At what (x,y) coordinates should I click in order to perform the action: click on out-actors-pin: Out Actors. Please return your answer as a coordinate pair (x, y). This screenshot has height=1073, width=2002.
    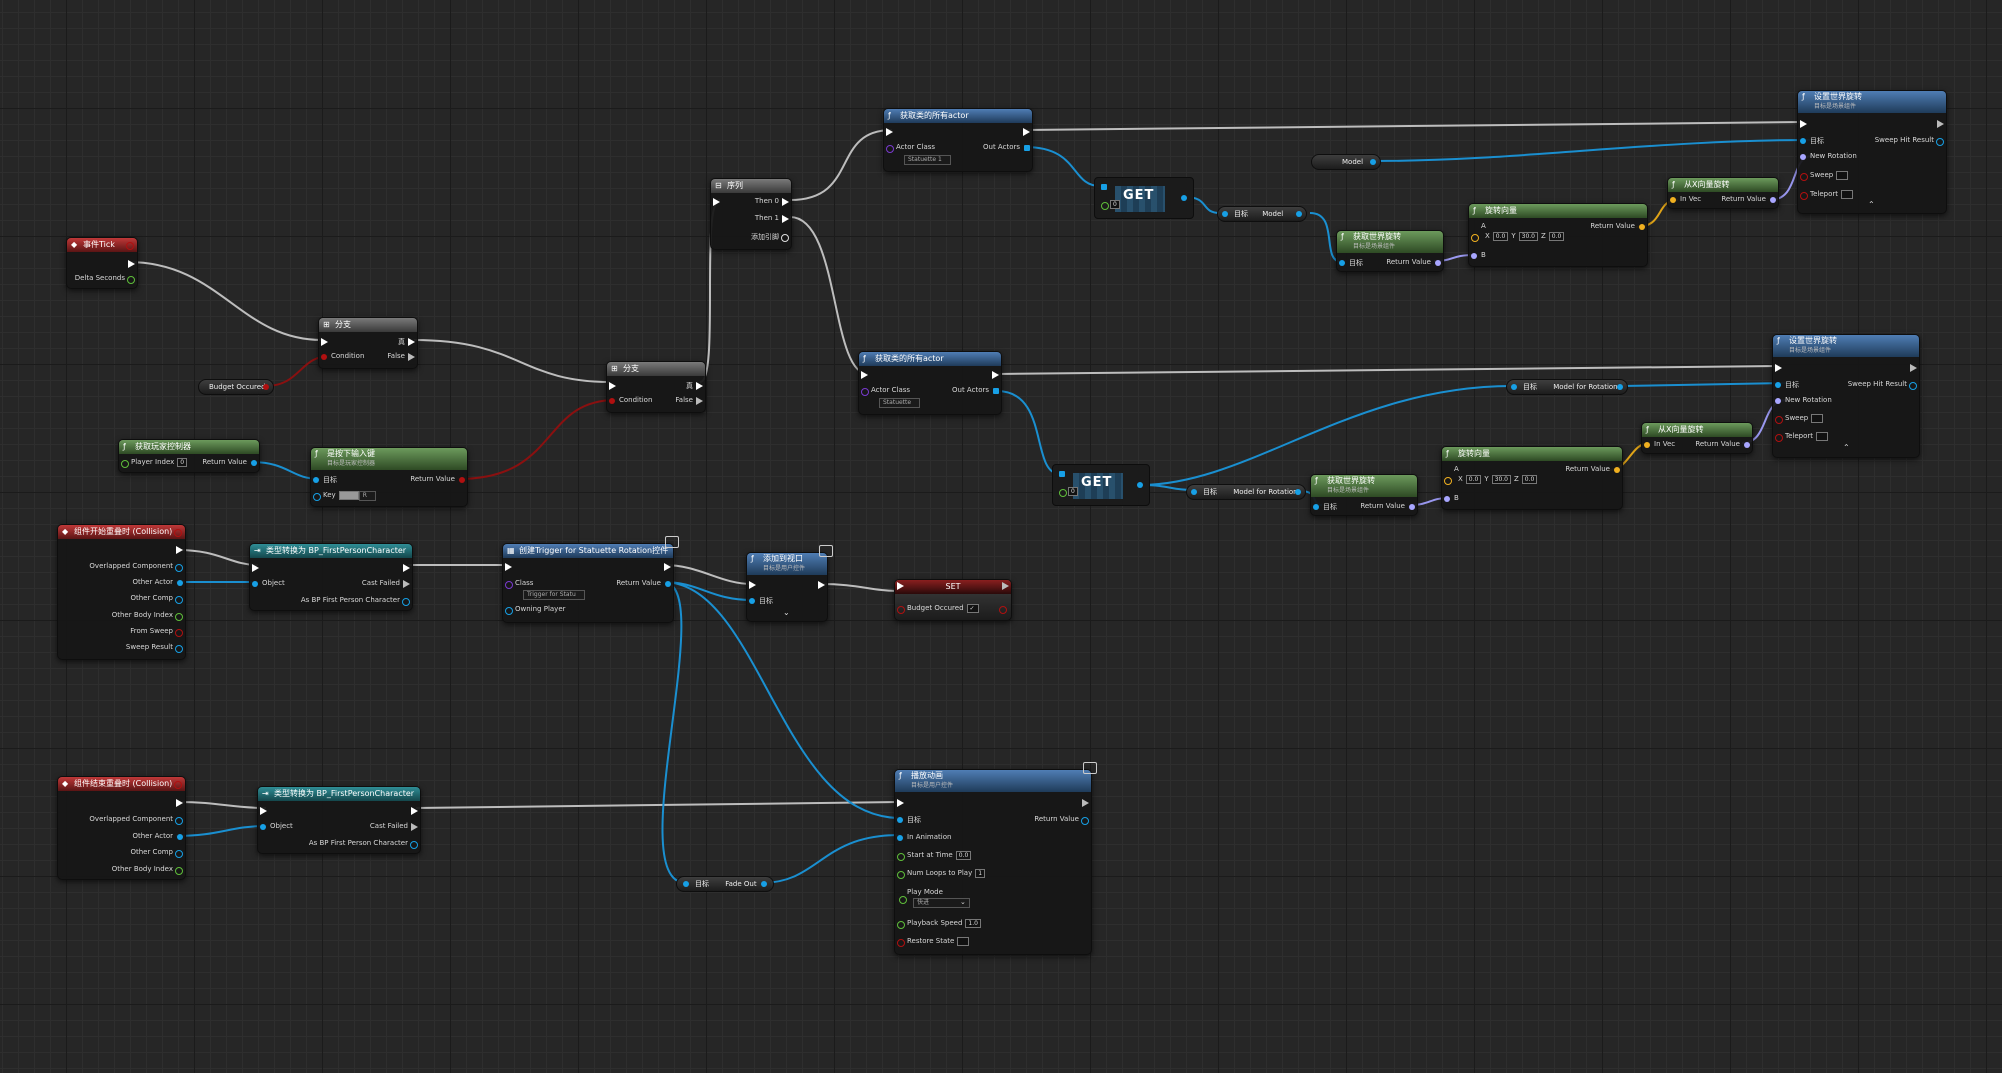
    Looking at the image, I should click on (976, 390).